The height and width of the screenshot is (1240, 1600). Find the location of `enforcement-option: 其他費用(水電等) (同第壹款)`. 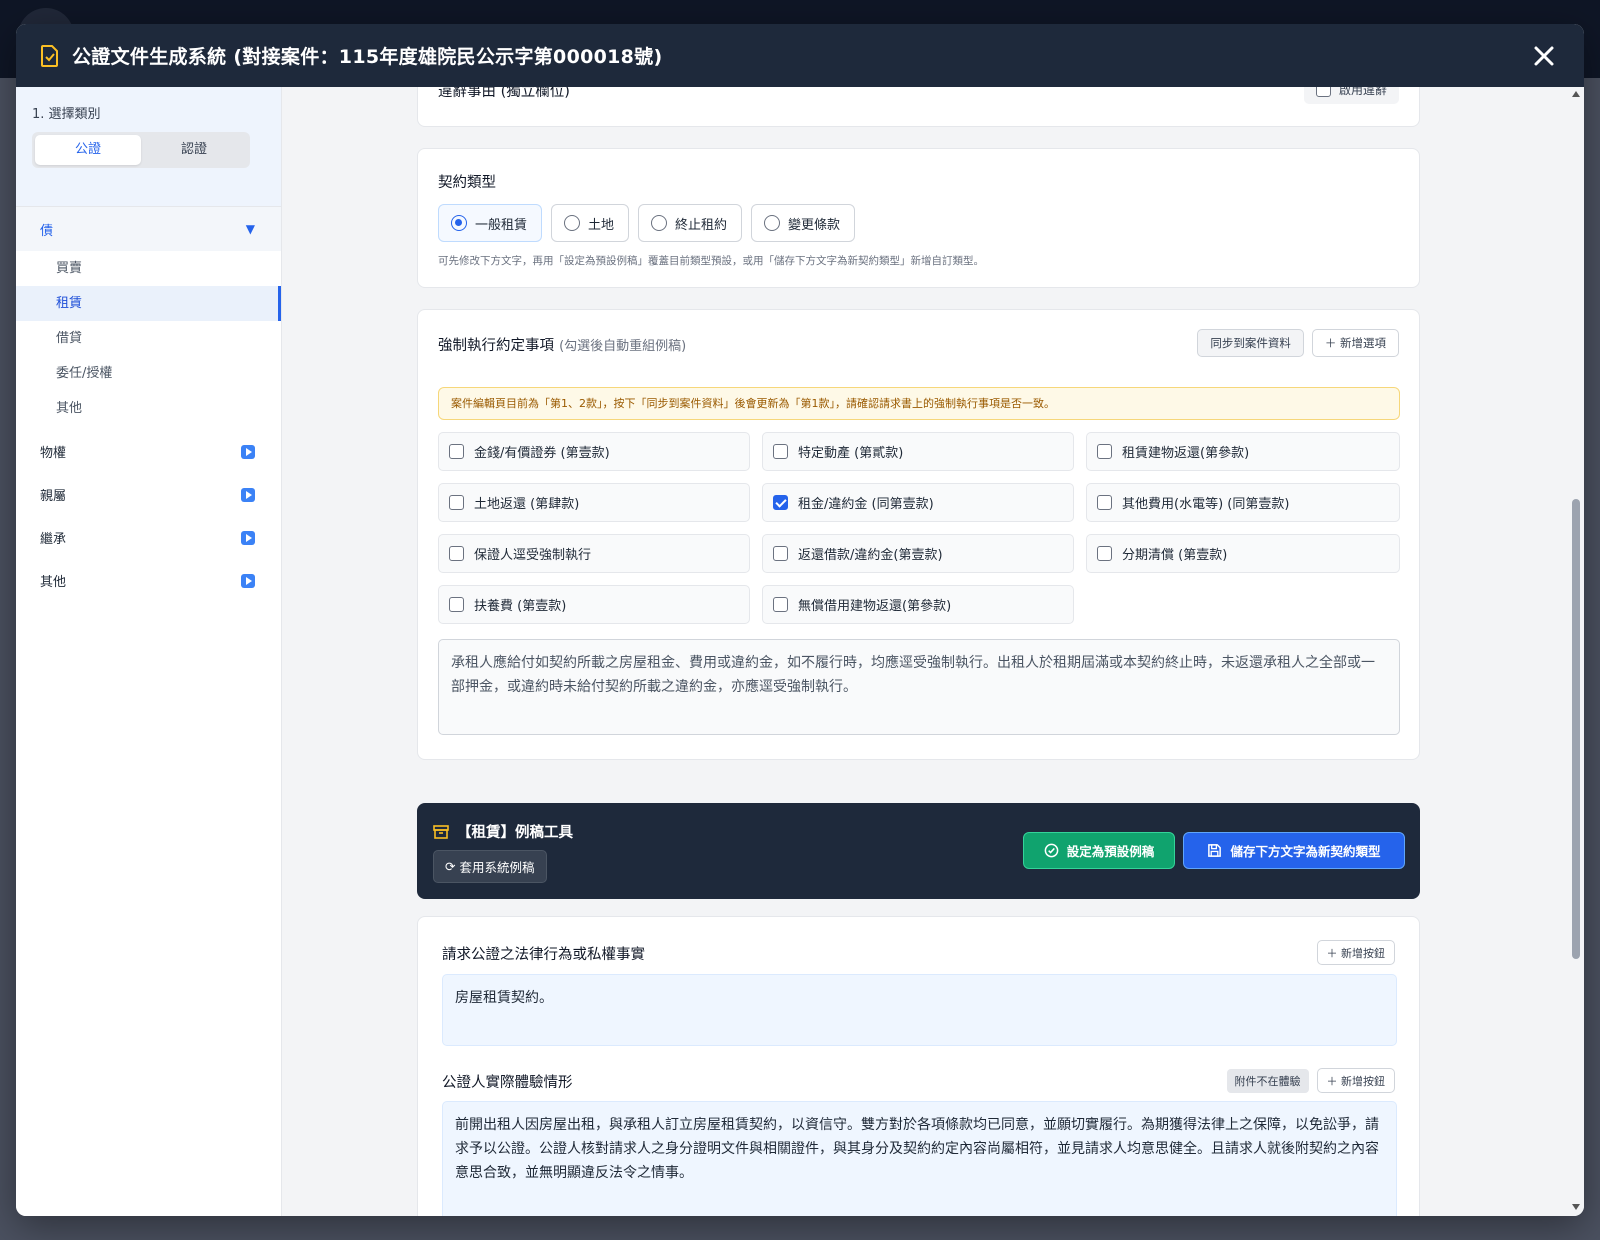

enforcement-option: 其他費用(水電等) (同第壹款) is located at coordinates (1243, 502).